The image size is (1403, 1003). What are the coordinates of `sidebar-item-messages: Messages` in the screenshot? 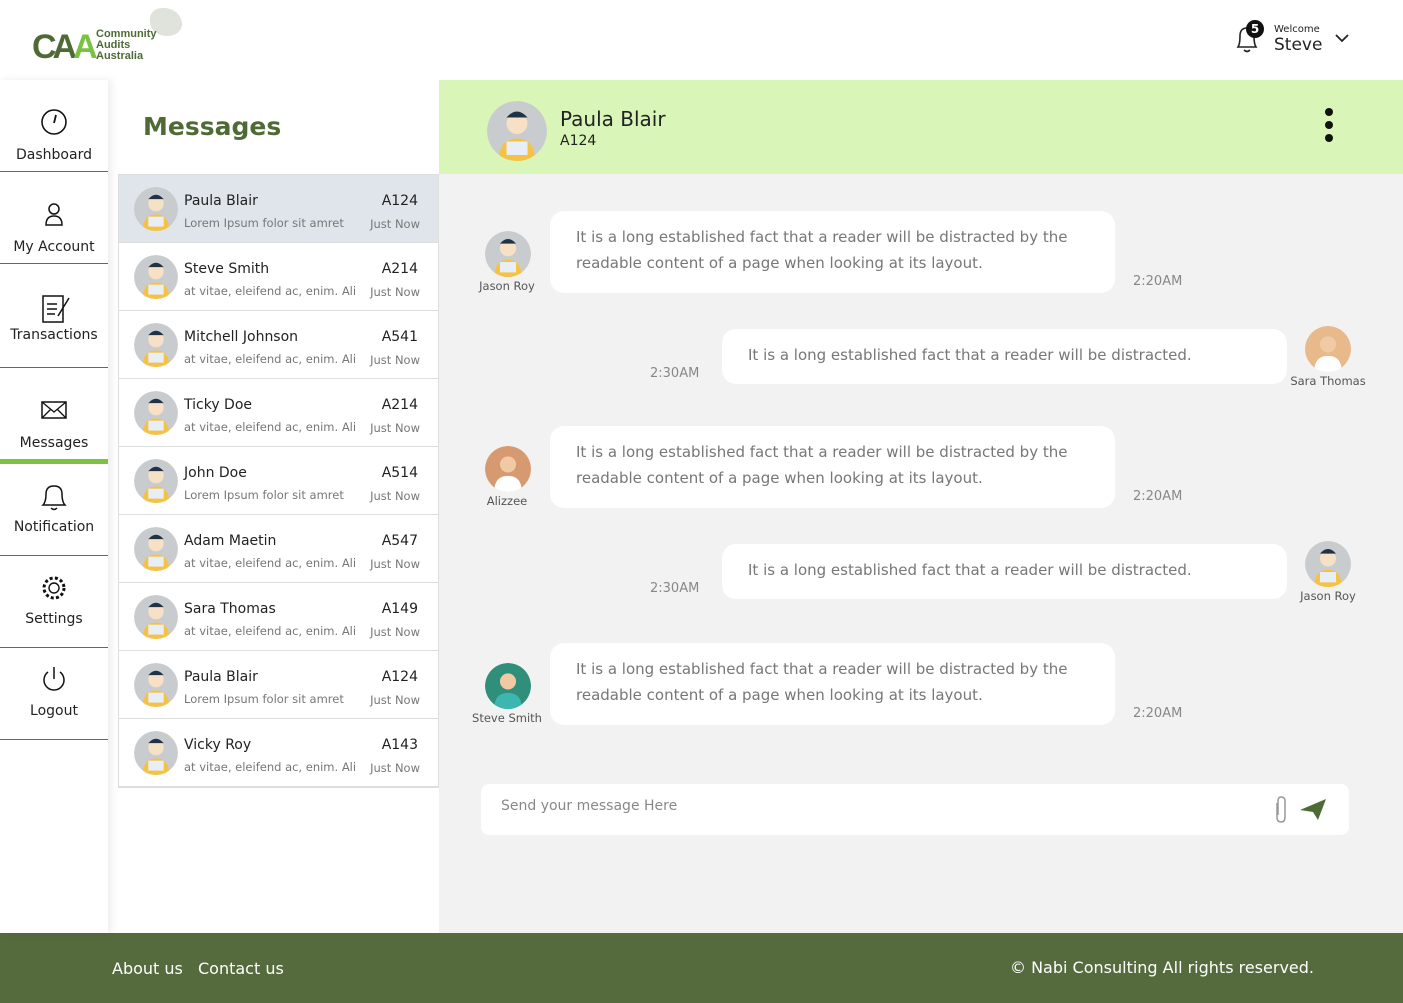 It's located at (54, 416).